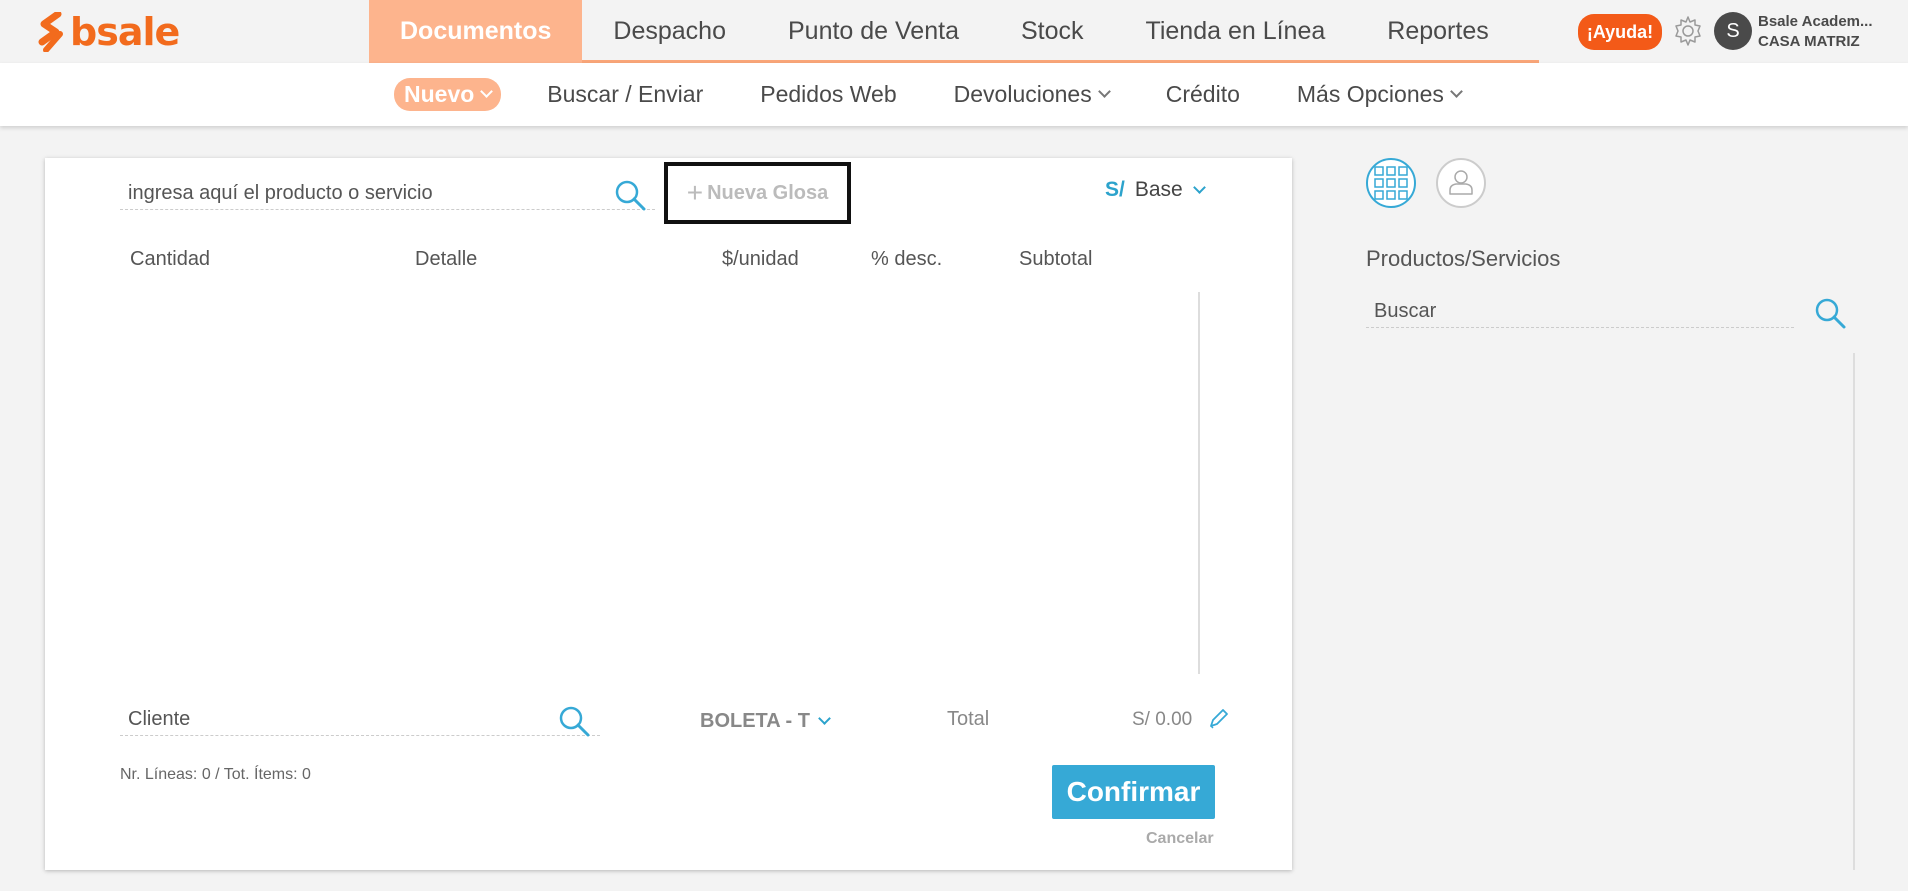 Image resolution: width=1908 pixels, height=891 pixels. Describe the element at coordinates (1162, 719) in the screenshot. I see `total-value: S/ 0.00` at that location.